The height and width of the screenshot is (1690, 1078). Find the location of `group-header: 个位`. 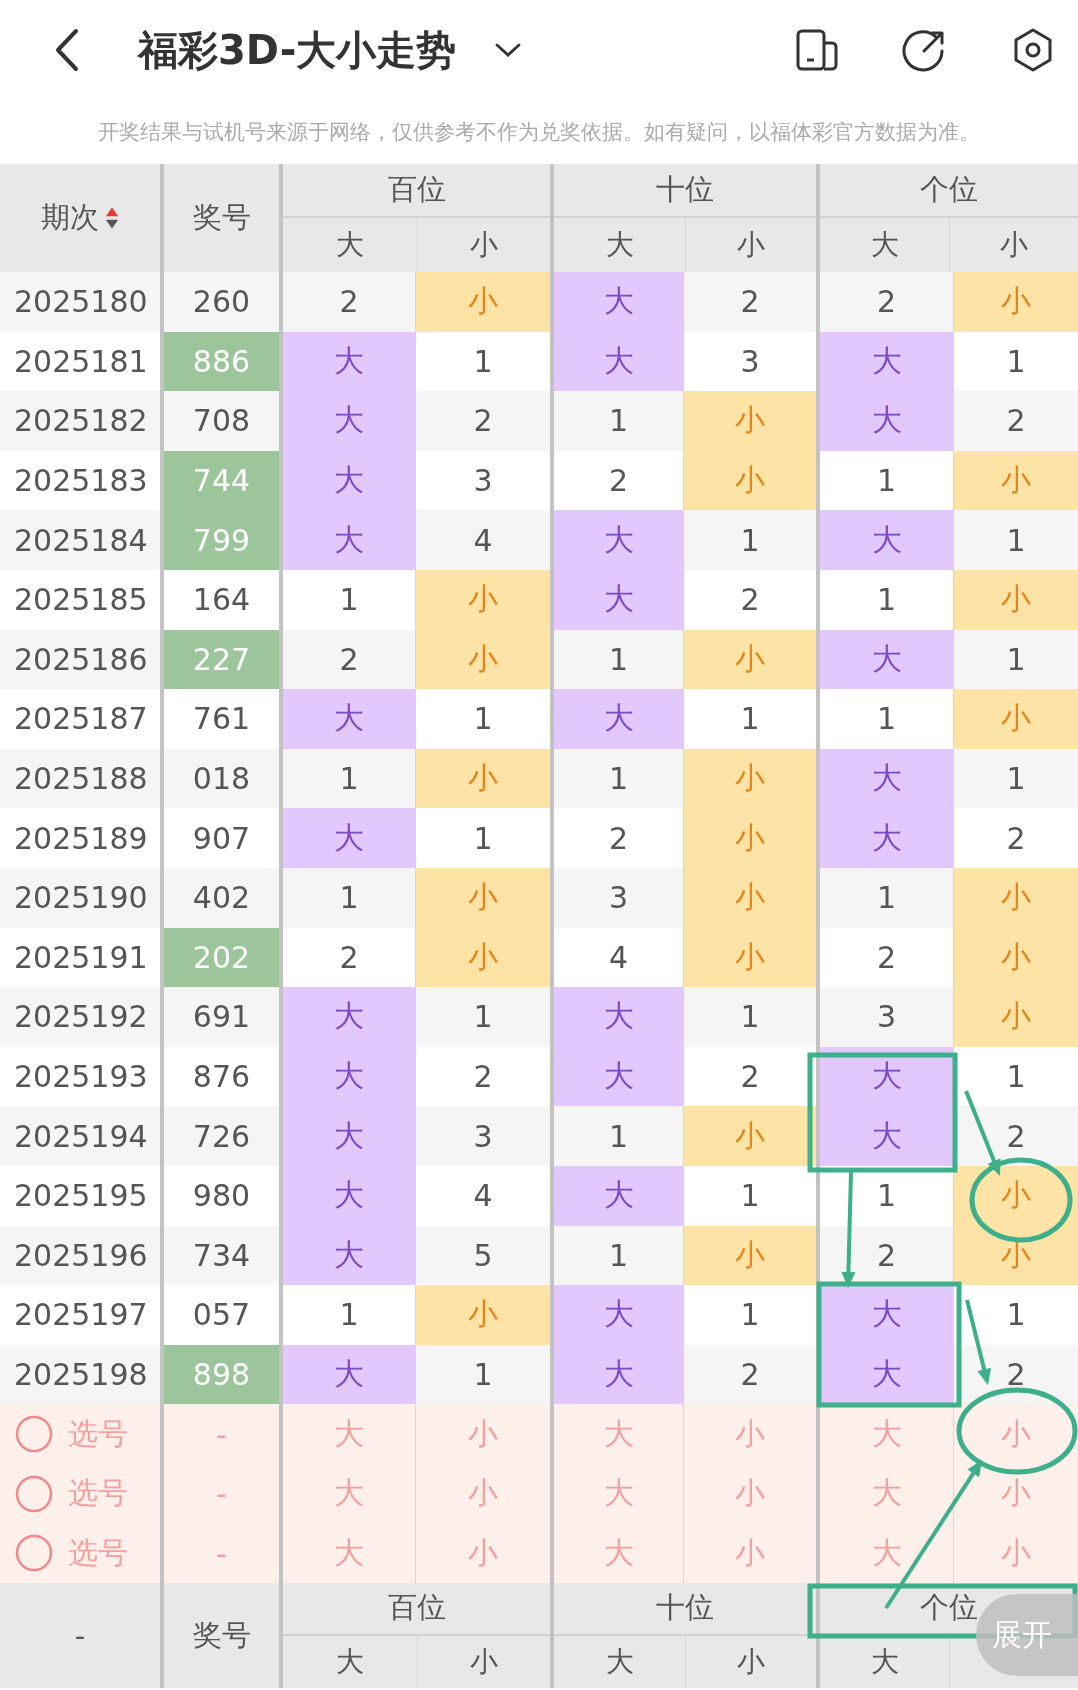

group-header: 个位 is located at coordinates (949, 191).